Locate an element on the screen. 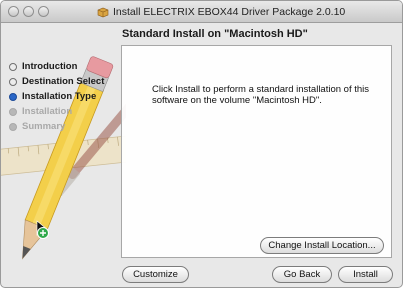  step-summary: Summary is located at coordinates (56, 126).